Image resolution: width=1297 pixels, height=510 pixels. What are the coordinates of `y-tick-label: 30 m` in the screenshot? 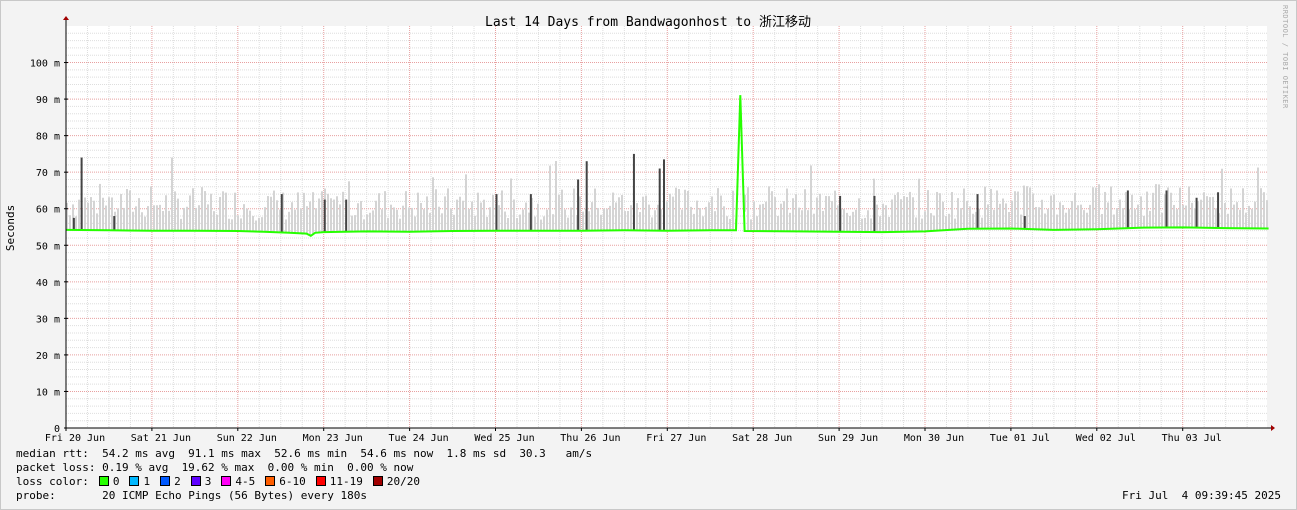 It's located at (48, 319).